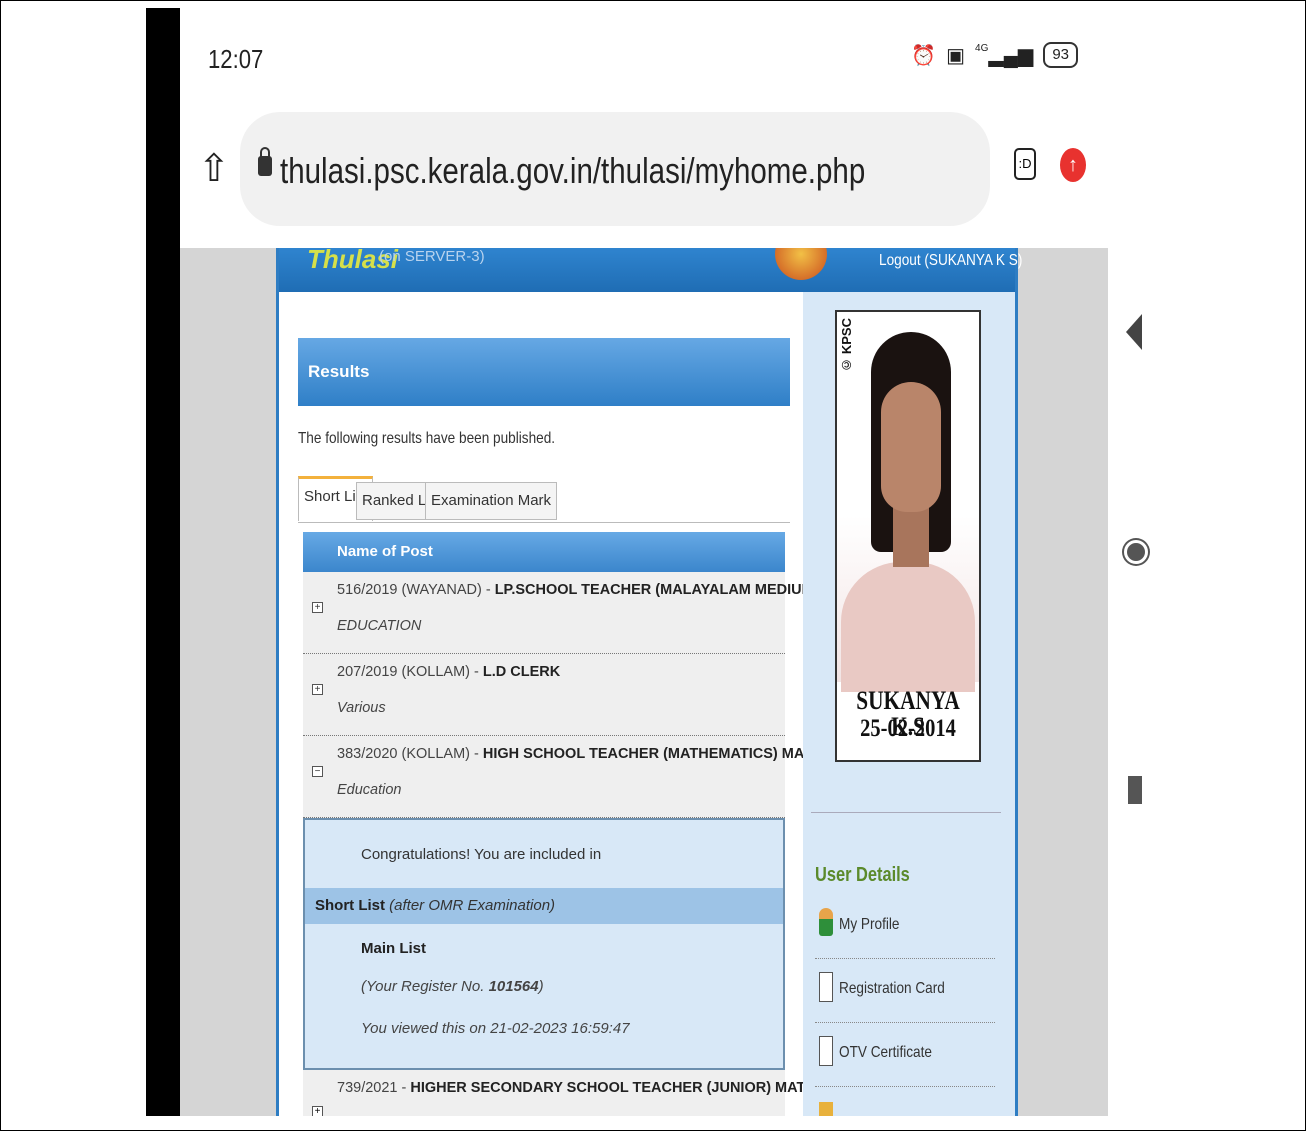  What do you see at coordinates (908, 728) in the screenshot?
I see `photo-date: 25-02-2014` at bounding box center [908, 728].